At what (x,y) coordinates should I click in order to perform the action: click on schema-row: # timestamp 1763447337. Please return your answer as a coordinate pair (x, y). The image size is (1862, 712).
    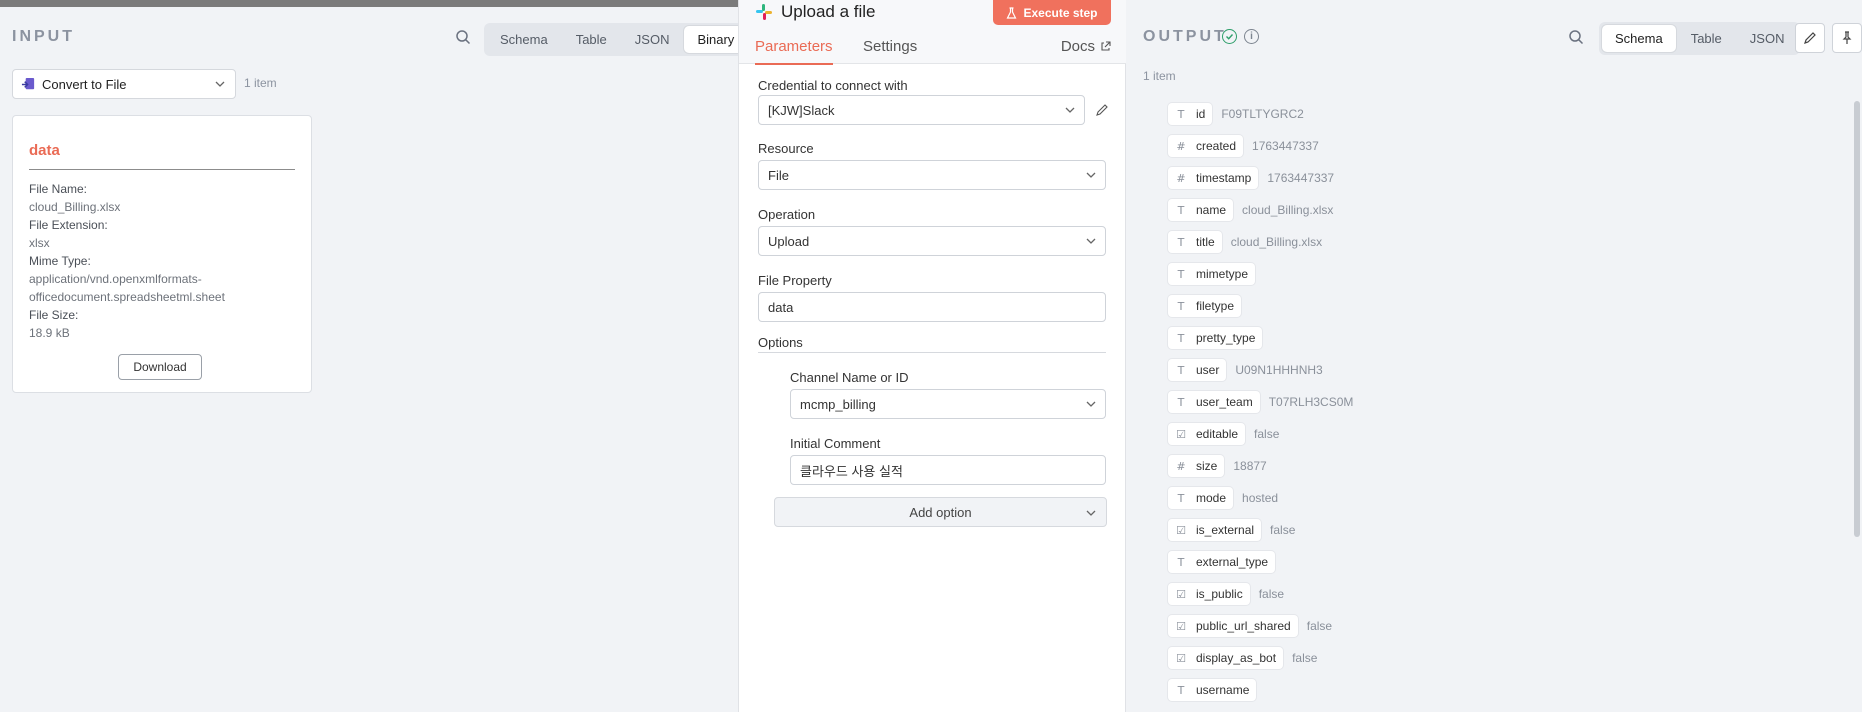
    Looking at the image, I should click on (1251, 178).